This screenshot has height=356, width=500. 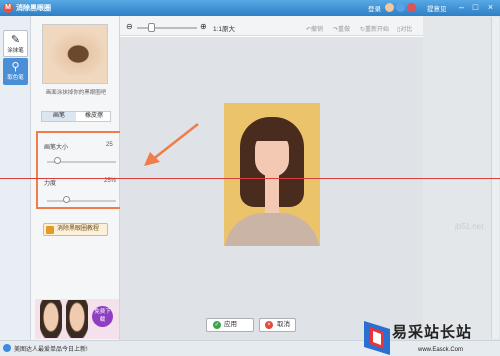 What do you see at coordinates (8, 8) in the screenshot?
I see `app-logo-icon: M` at bounding box center [8, 8].